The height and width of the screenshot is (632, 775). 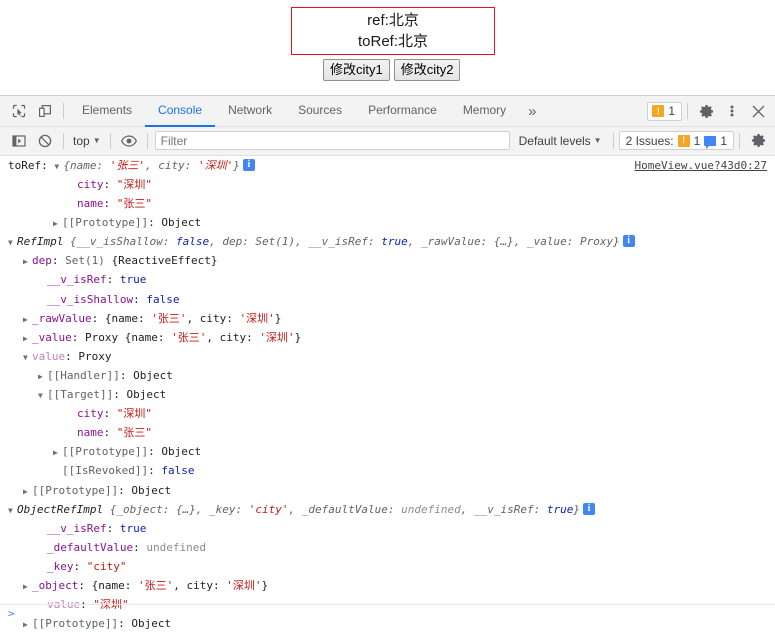 What do you see at coordinates (387, 470) in the screenshot?
I see `console-log-row: [[IsRevoked]]: false` at bounding box center [387, 470].